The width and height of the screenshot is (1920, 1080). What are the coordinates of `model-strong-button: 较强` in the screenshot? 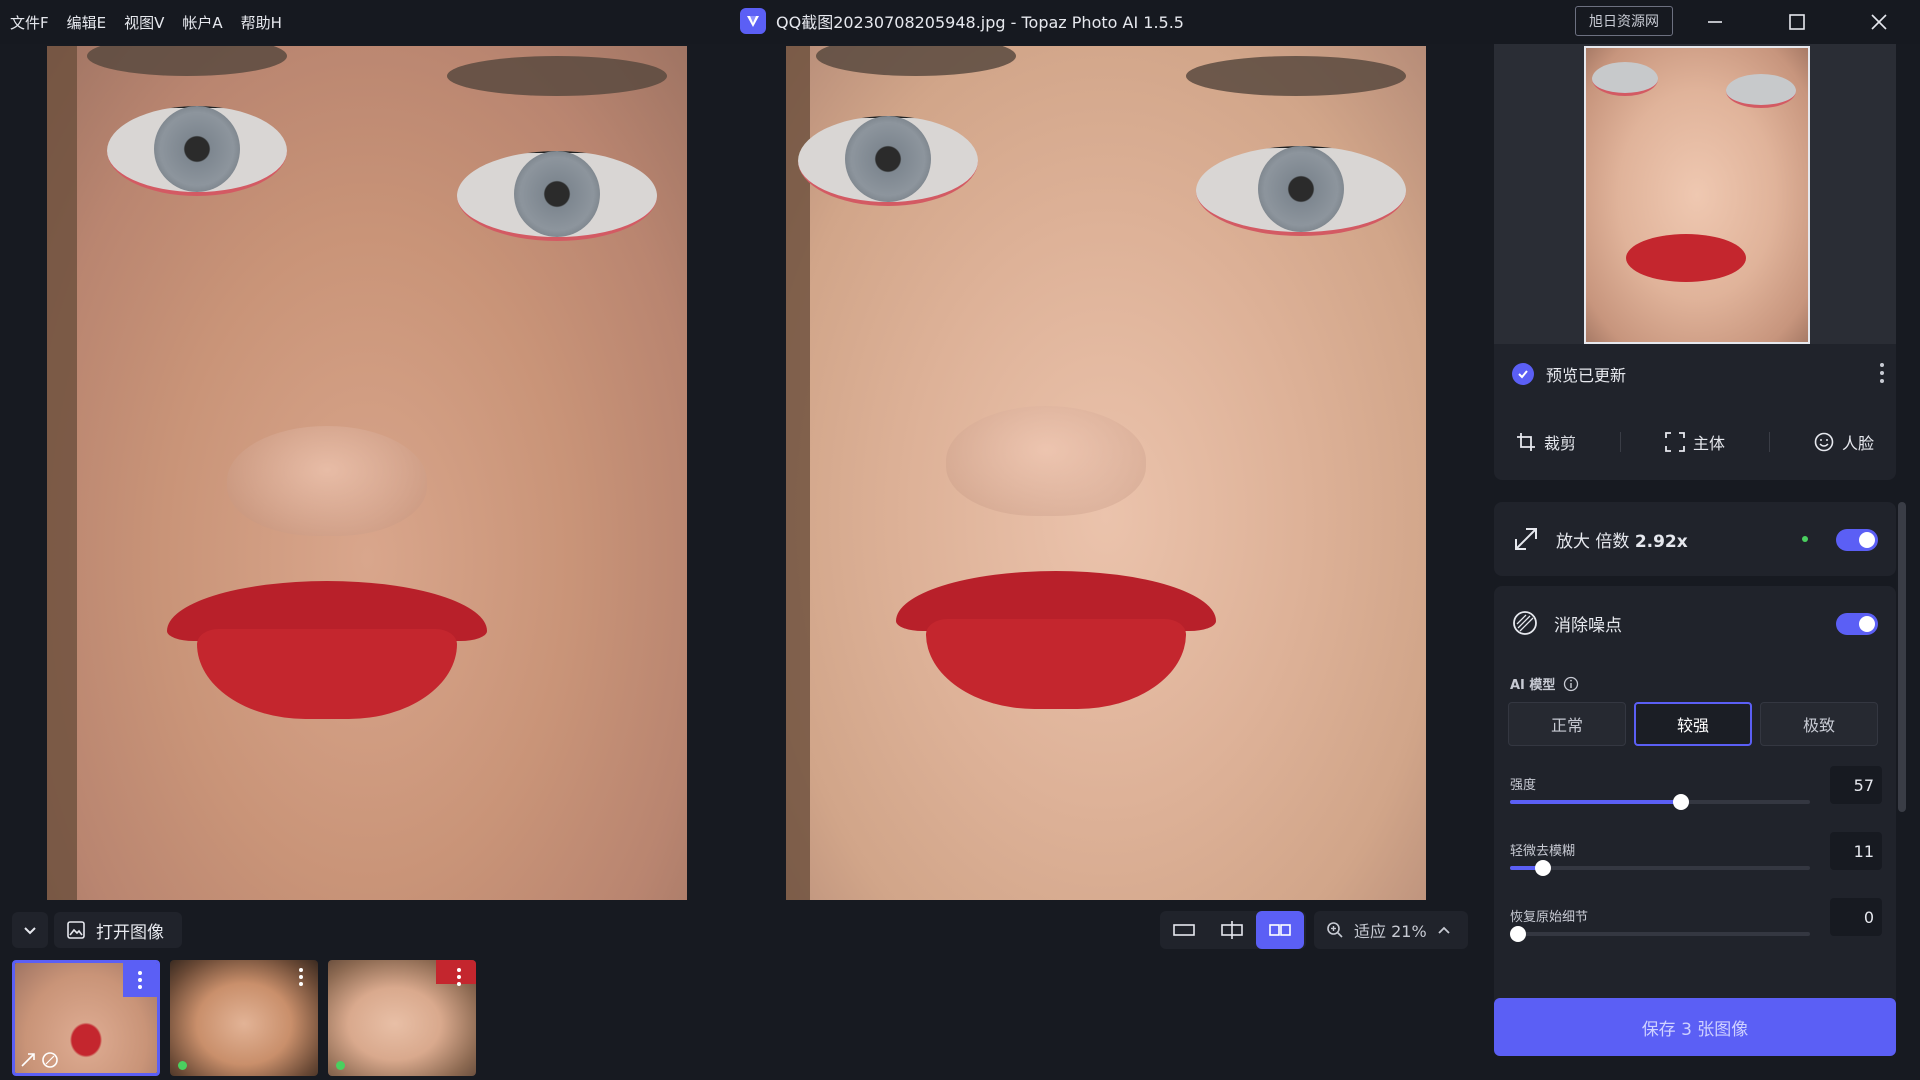 It's located at (1693, 724).